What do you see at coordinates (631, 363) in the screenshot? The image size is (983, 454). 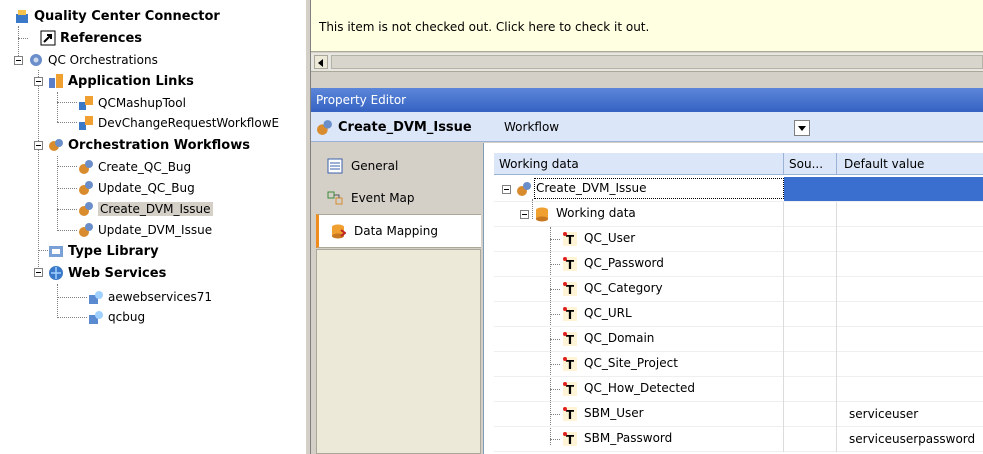 I see `row-name: QC_Site_Project` at bounding box center [631, 363].